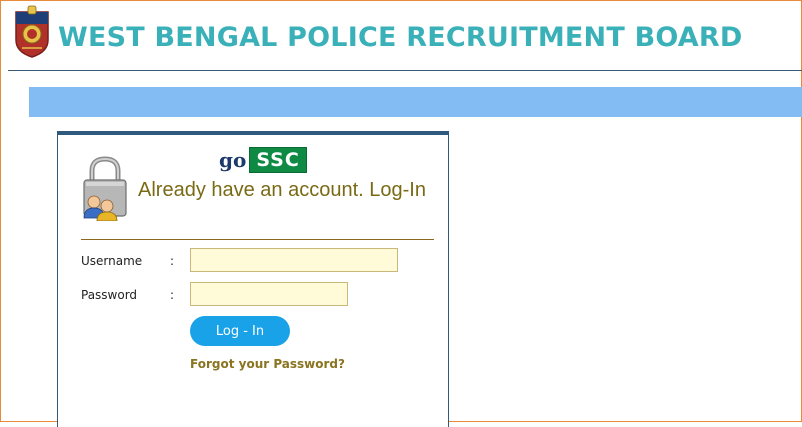  What do you see at coordinates (109, 295) in the screenshot?
I see `password-label: Password` at bounding box center [109, 295].